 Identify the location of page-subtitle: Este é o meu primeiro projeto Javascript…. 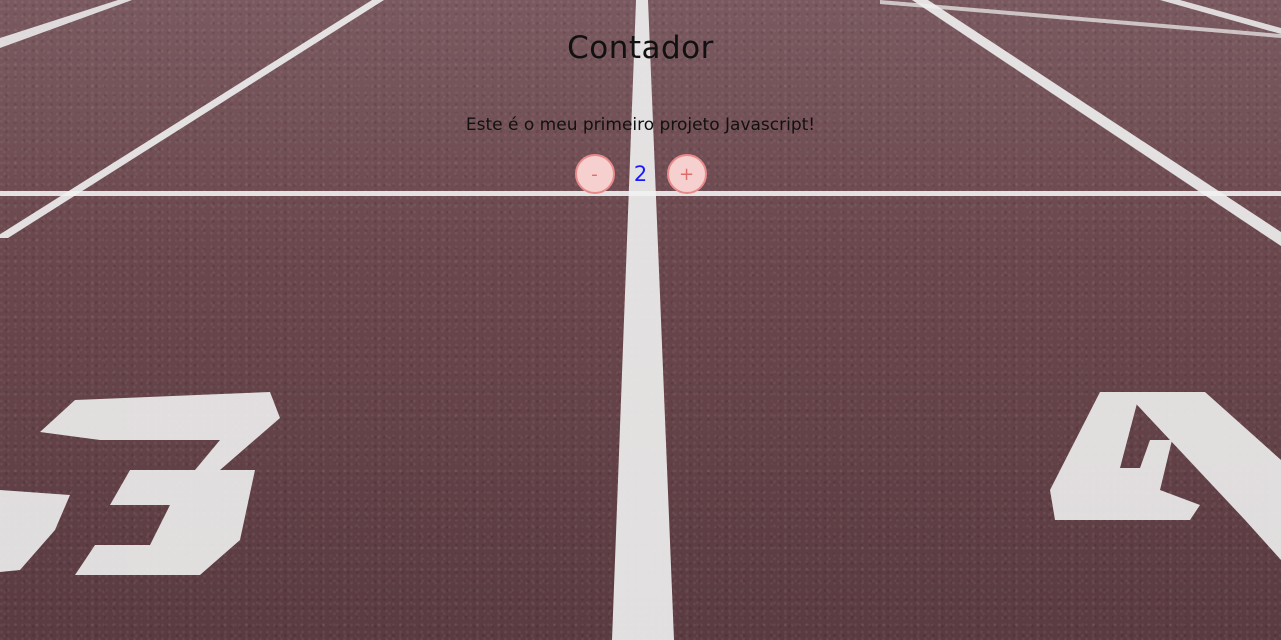
(640, 125).